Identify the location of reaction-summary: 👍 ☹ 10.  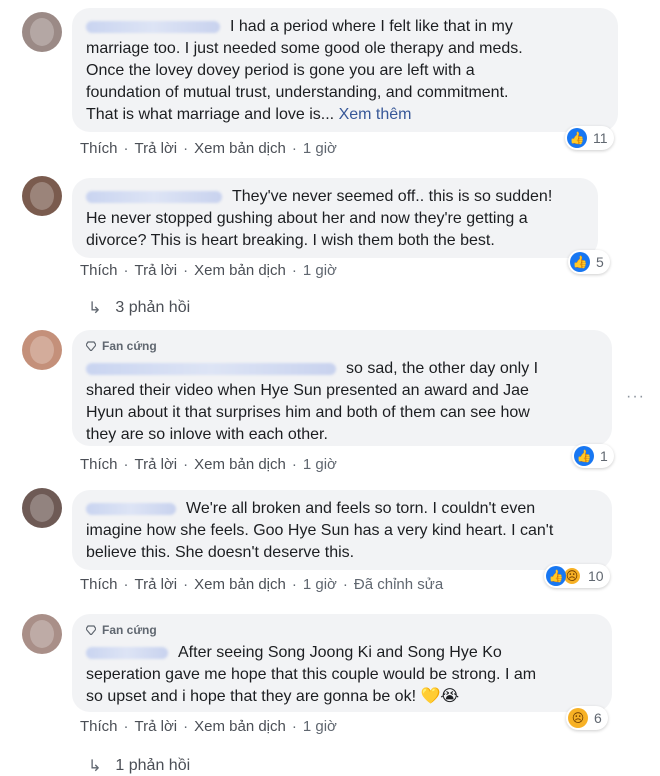
(577, 576).